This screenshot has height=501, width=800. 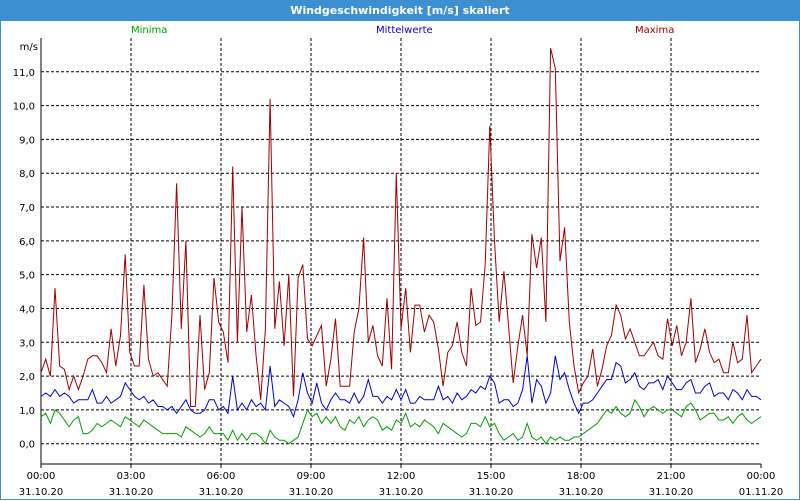 I want to click on y-tick-label: 11,0, so click(x=24, y=73).